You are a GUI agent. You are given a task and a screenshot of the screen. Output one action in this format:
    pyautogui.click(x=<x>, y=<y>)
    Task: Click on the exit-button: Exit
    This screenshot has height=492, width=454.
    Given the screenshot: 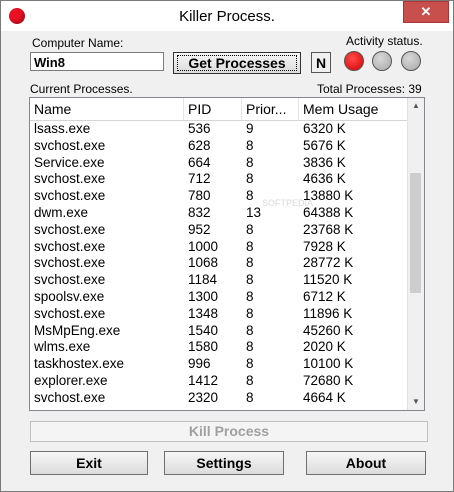 What is the action you would take?
    pyautogui.click(x=89, y=463)
    